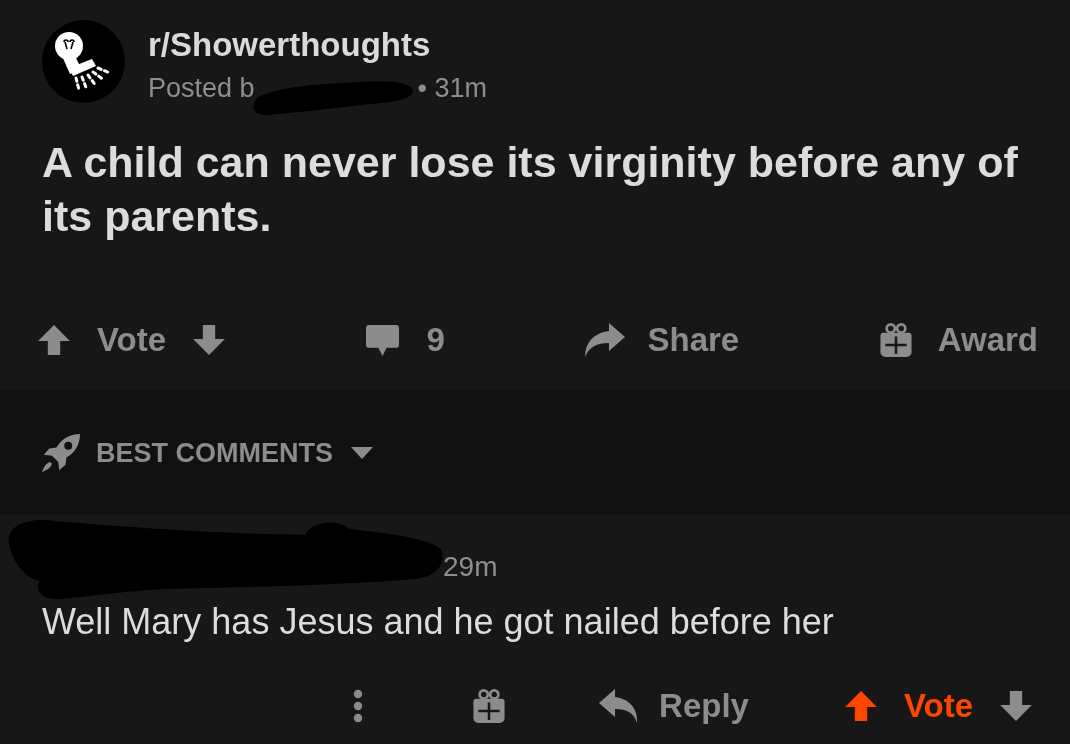 This screenshot has height=744, width=1070. I want to click on bulb-shower-icon, so click(83, 61).